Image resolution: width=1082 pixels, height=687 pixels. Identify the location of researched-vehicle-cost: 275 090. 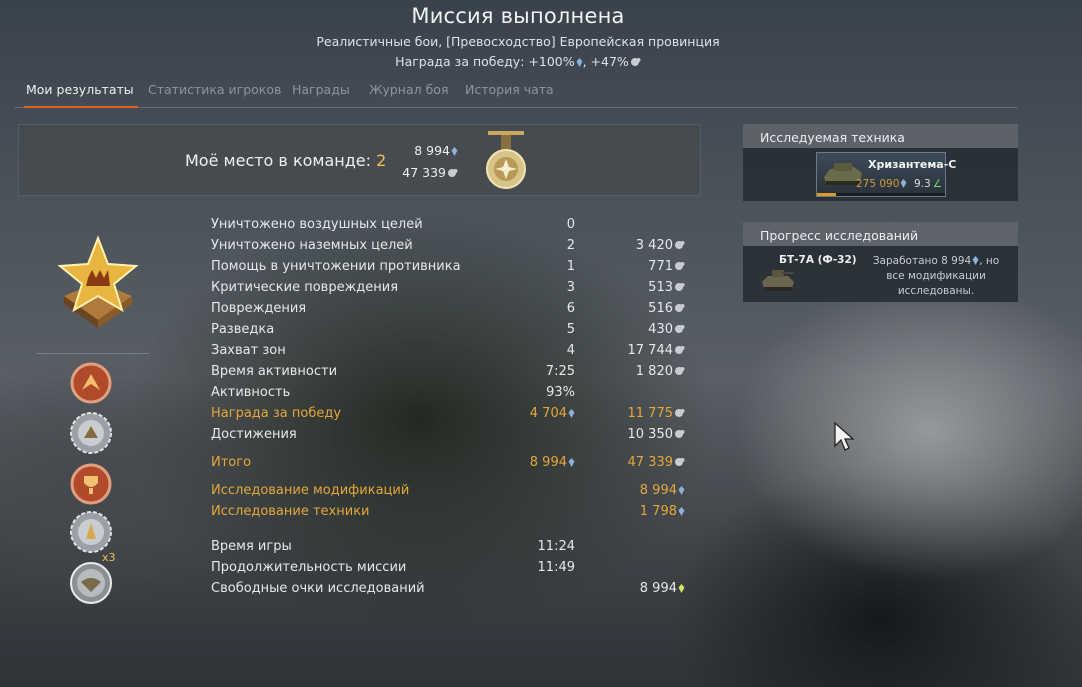
(881, 184).